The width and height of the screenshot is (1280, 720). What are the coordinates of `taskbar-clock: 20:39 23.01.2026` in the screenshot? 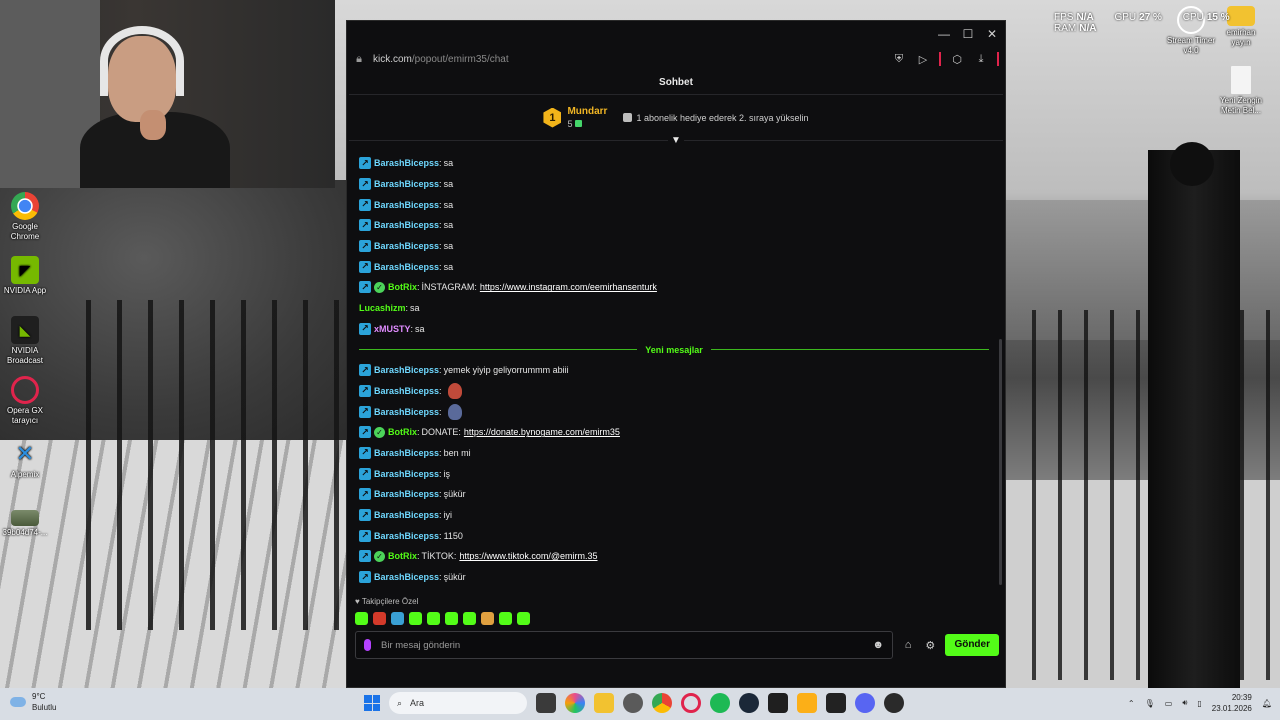 It's located at (1232, 703).